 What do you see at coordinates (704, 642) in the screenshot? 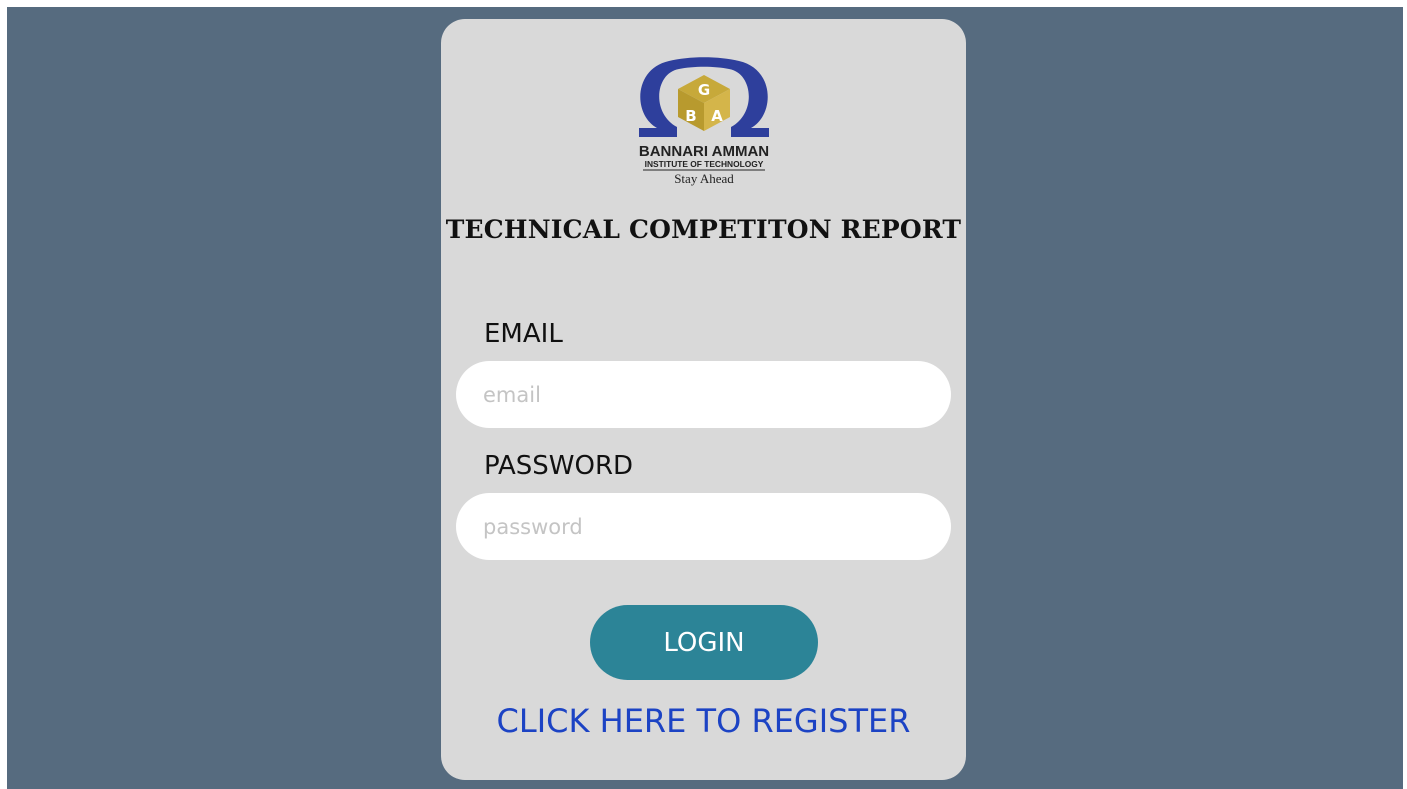
I see `login-button: LOGIN` at bounding box center [704, 642].